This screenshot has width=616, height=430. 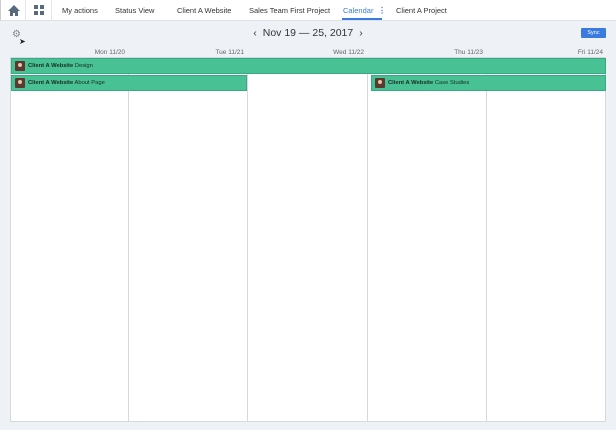 I want to click on day-label: Fri 11/24, so click(x=590, y=52).